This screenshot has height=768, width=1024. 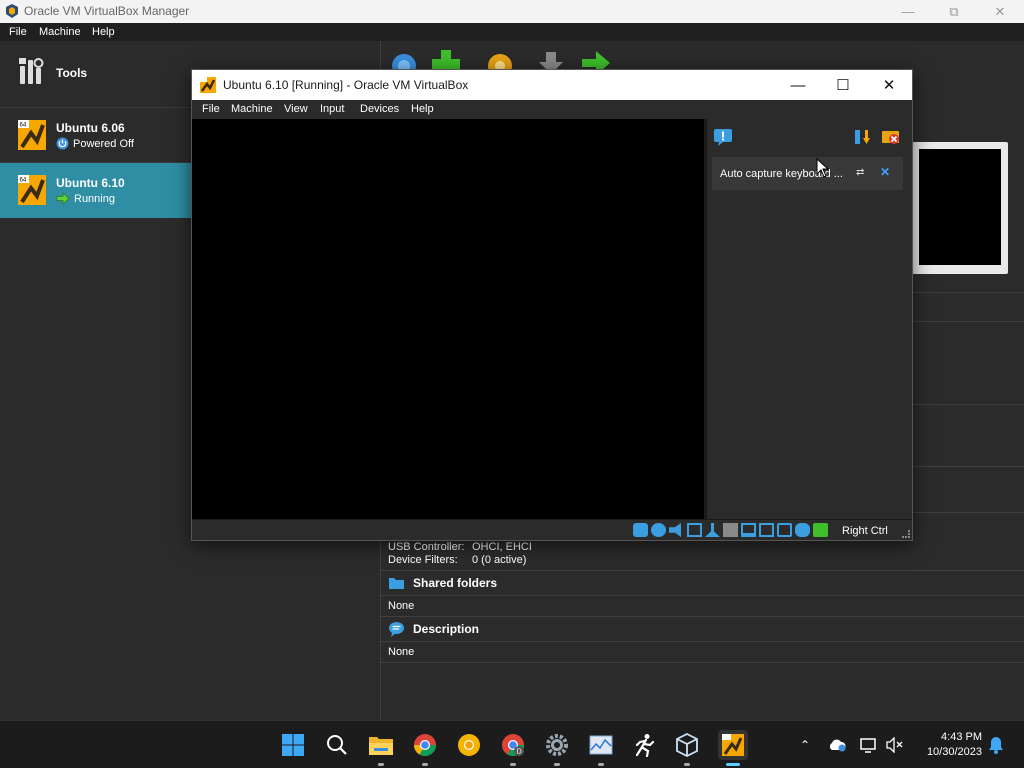 I want to click on power-icon, so click(x=62, y=143).